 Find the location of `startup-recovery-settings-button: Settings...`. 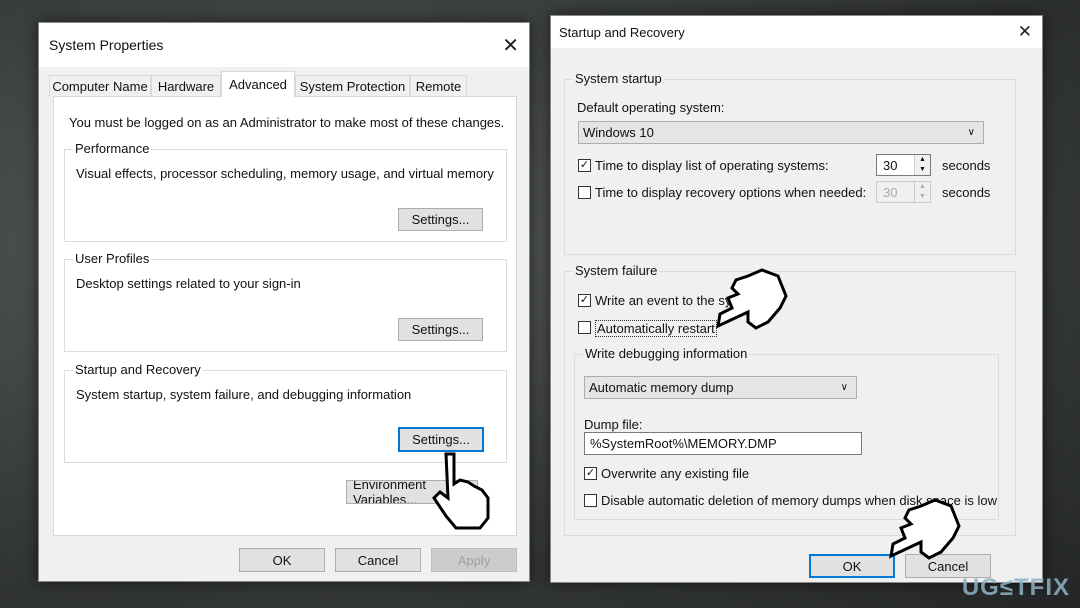

startup-recovery-settings-button: Settings... is located at coordinates (441, 439).